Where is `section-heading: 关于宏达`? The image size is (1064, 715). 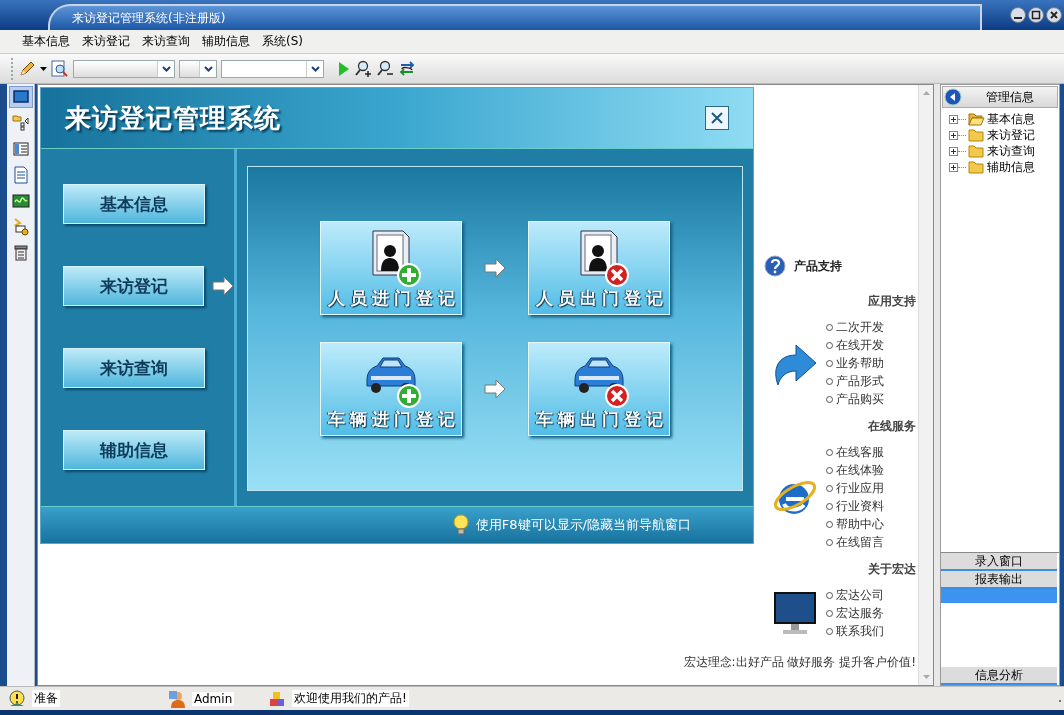
section-heading: 关于宏达 is located at coordinates (892, 569).